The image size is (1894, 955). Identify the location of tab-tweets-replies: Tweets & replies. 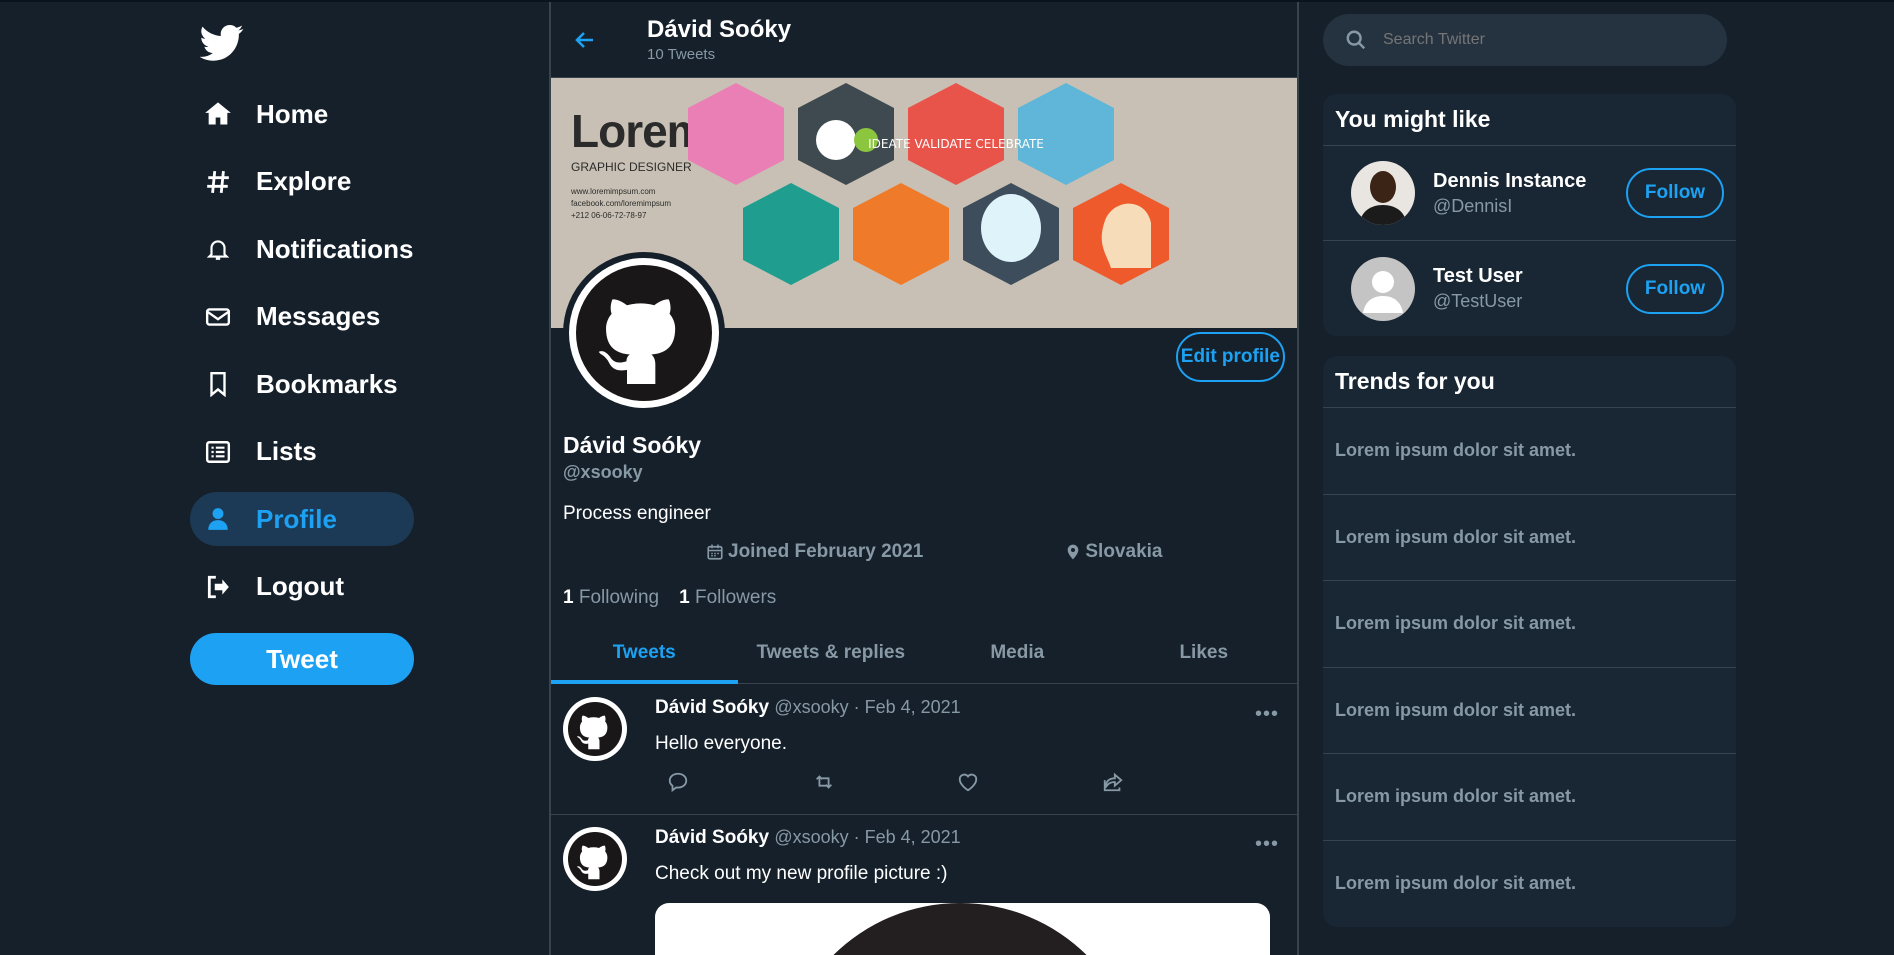
(831, 652).